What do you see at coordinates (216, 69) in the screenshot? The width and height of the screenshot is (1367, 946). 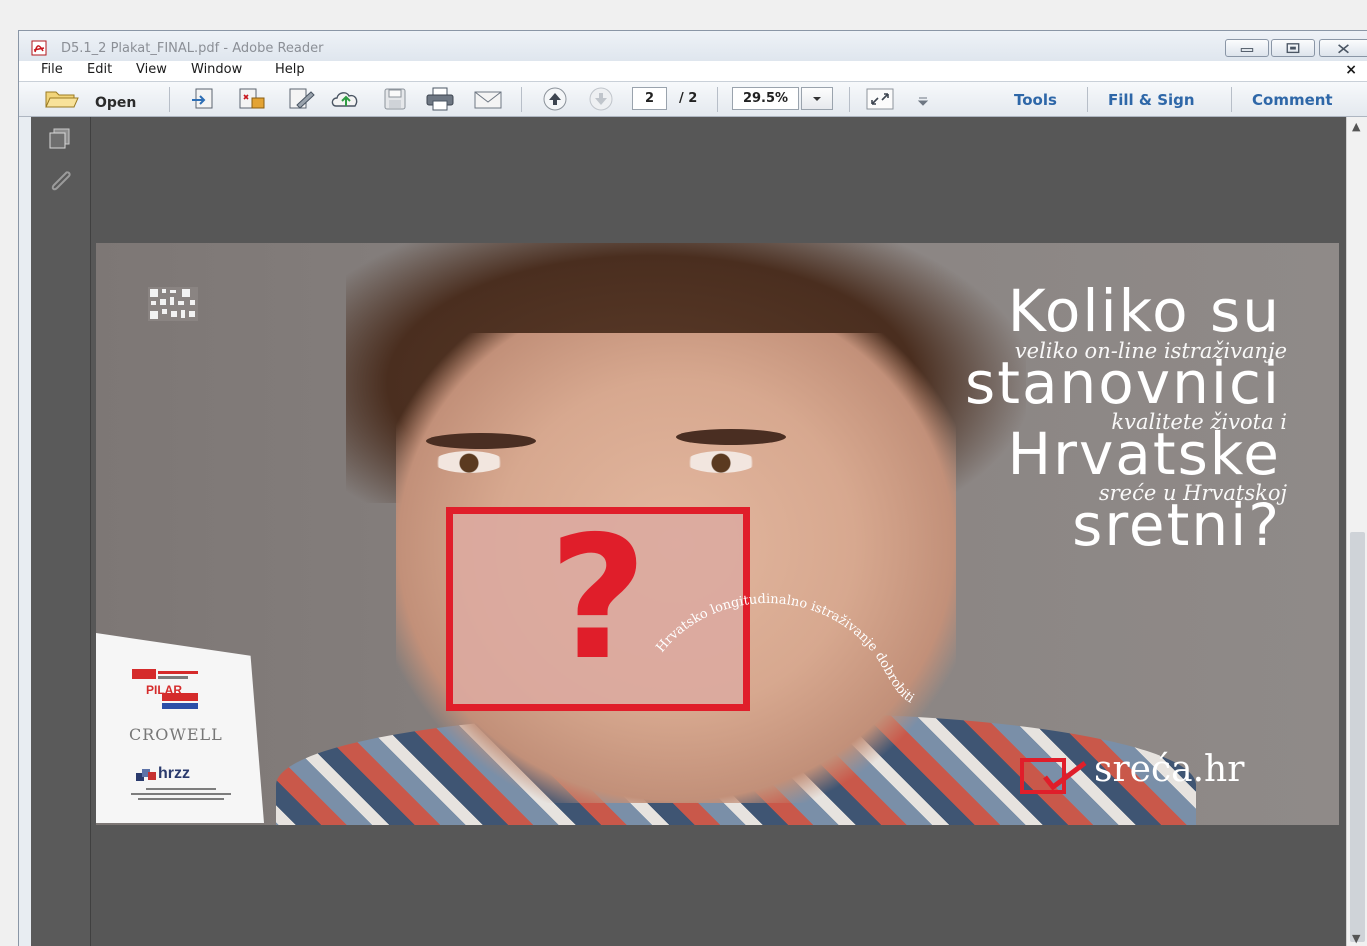 I see `menu-window: Window` at bounding box center [216, 69].